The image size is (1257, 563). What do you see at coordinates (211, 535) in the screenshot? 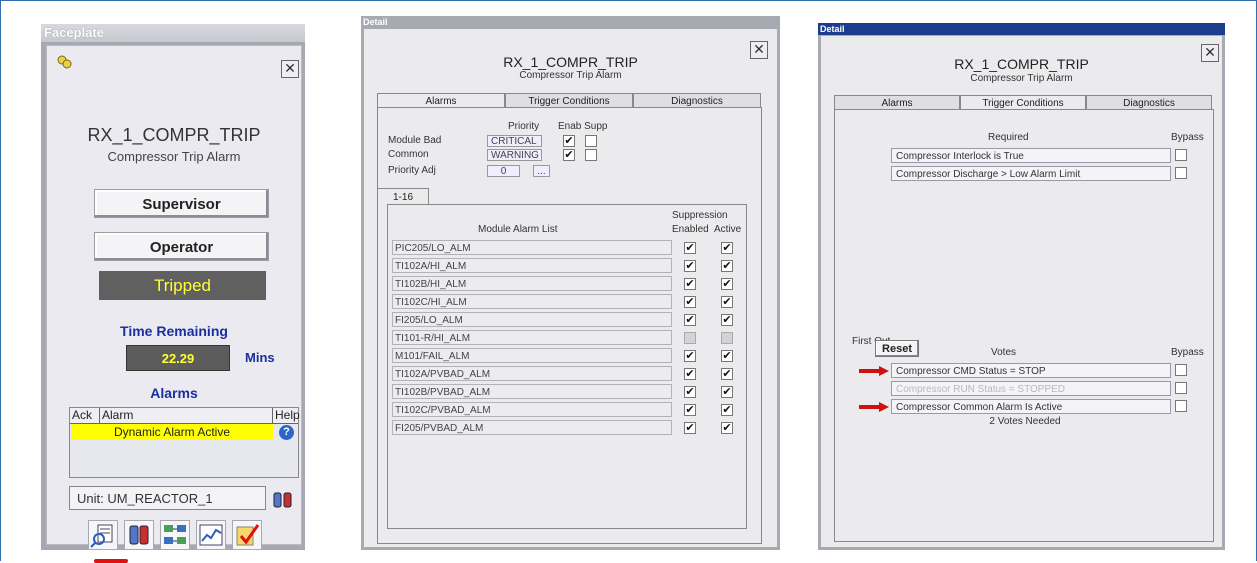
I see `trend-icon` at bounding box center [211, 535].